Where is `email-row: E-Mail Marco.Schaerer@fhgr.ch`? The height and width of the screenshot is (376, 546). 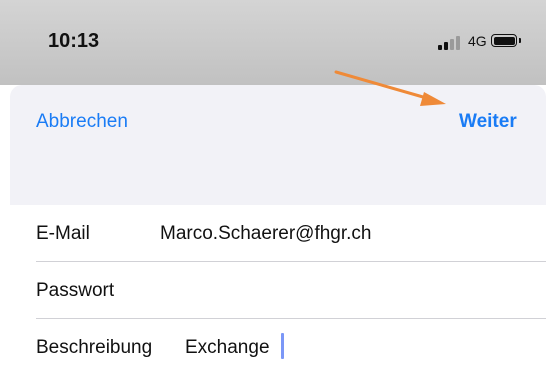
email-row: E-Mail Marco.Schaerer@fhgr.ch is located at coordinates (278, 233).